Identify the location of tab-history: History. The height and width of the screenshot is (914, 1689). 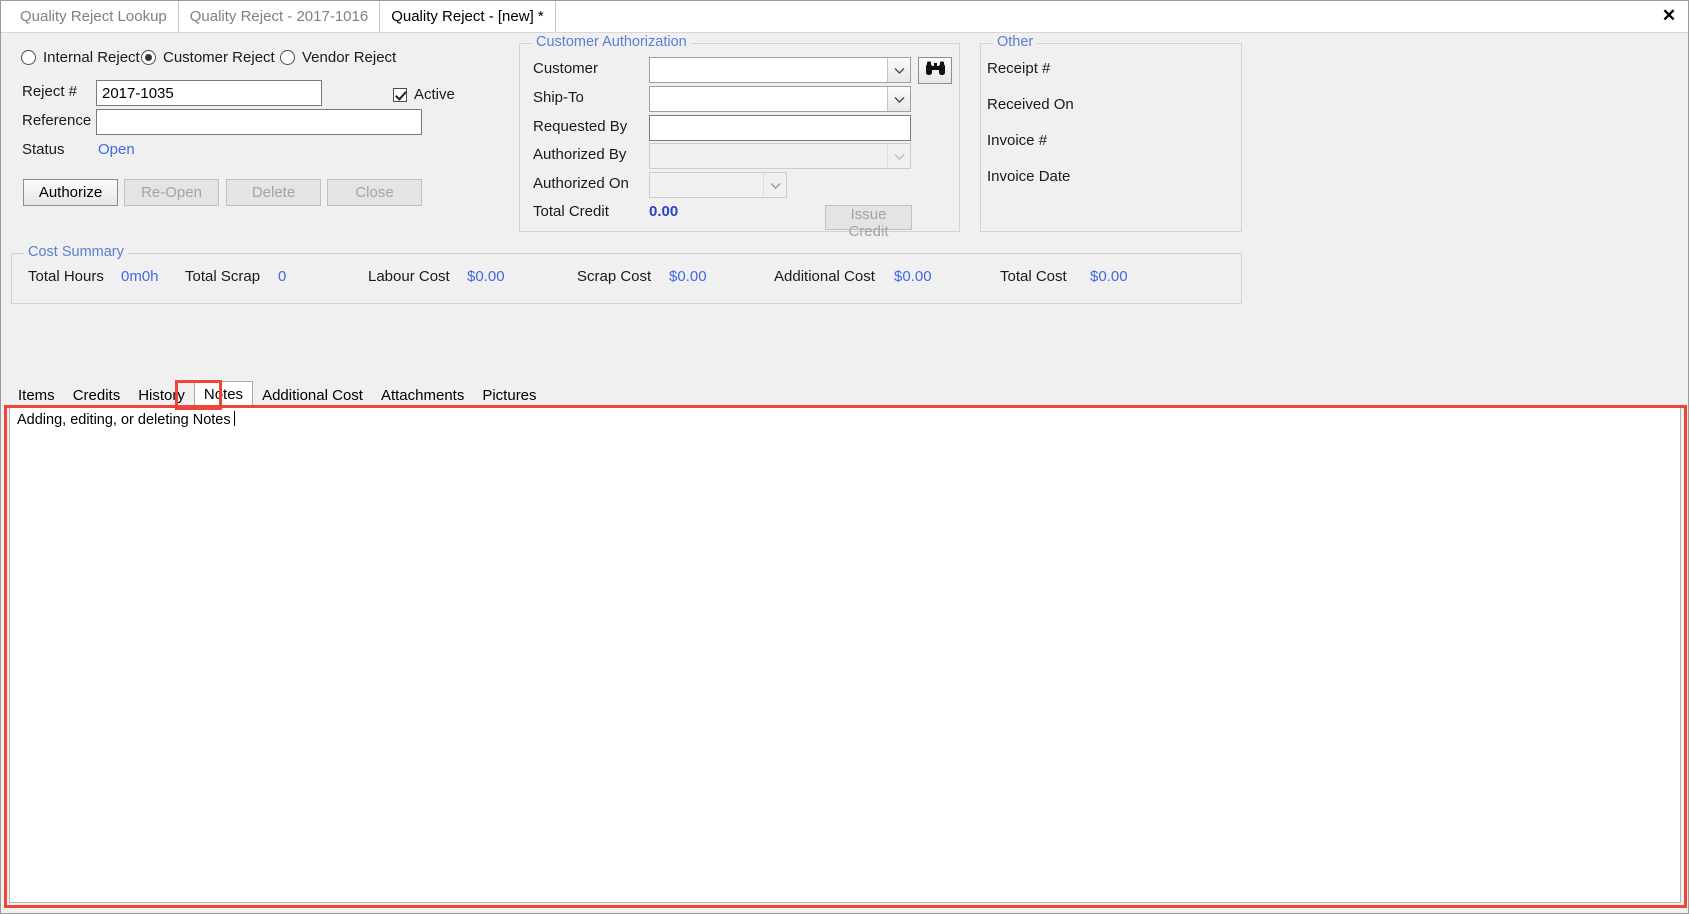
(161, 395).